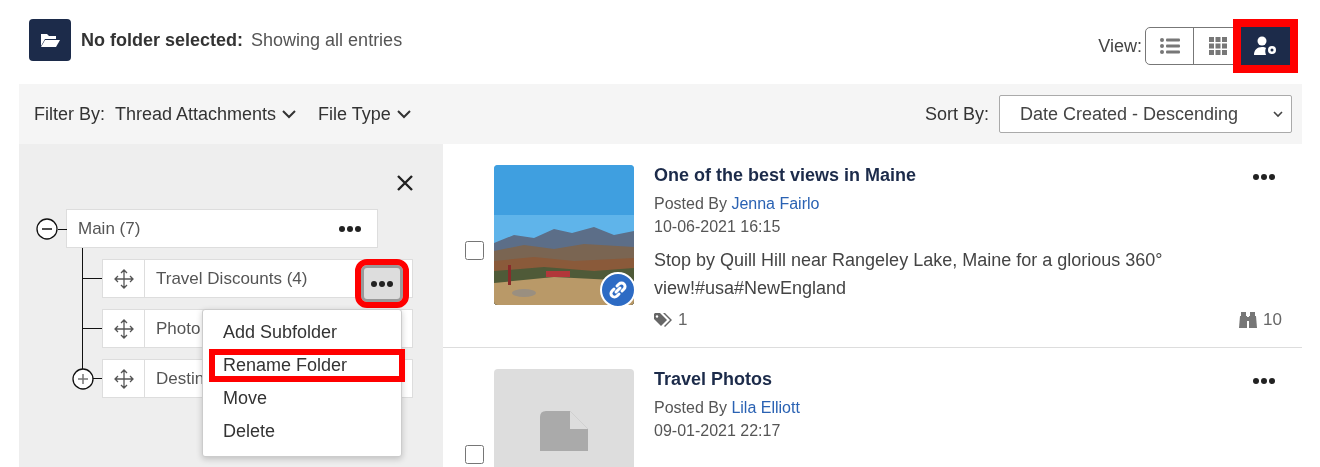 The image size is (1320, 467). What do you see at coordinates (47, 228) in the screenshot?
I see `collapse-toggle-icon` at bounding box center [47, 228].